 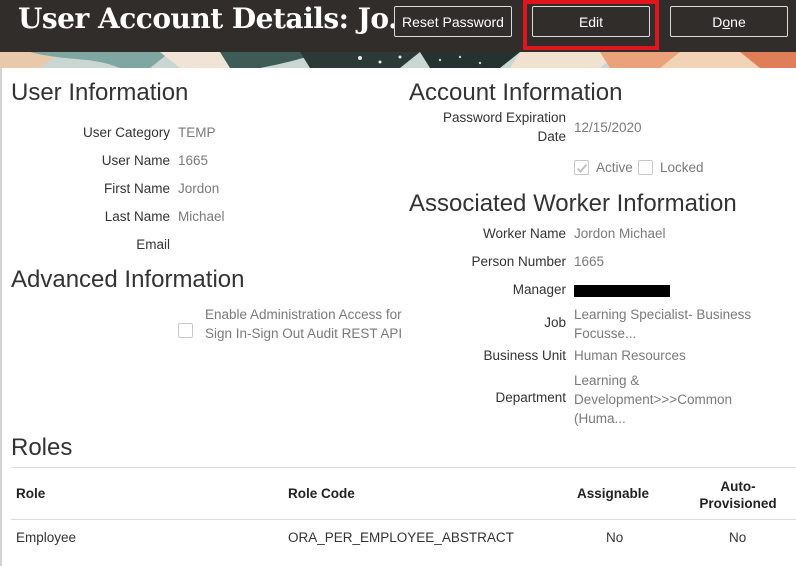 I want to click on header-decorative-art, so click(x=398, y=60).